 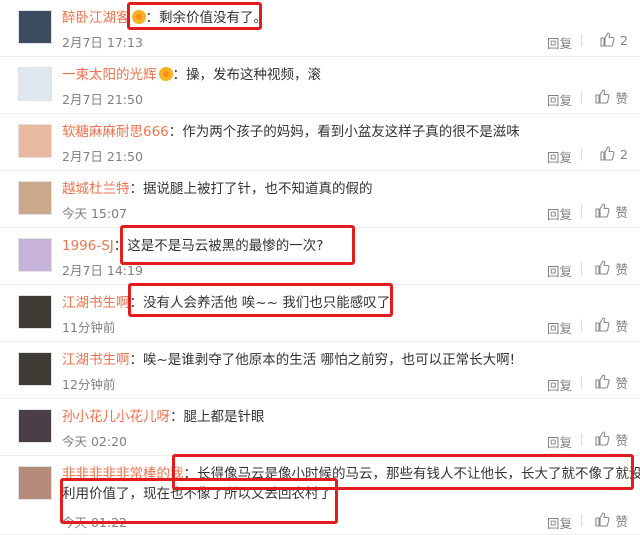 What do you see at coordinates (94, 213) in the screenshot?
I see `comment-time: 今天 15:07` at bounding box center [94, 213].